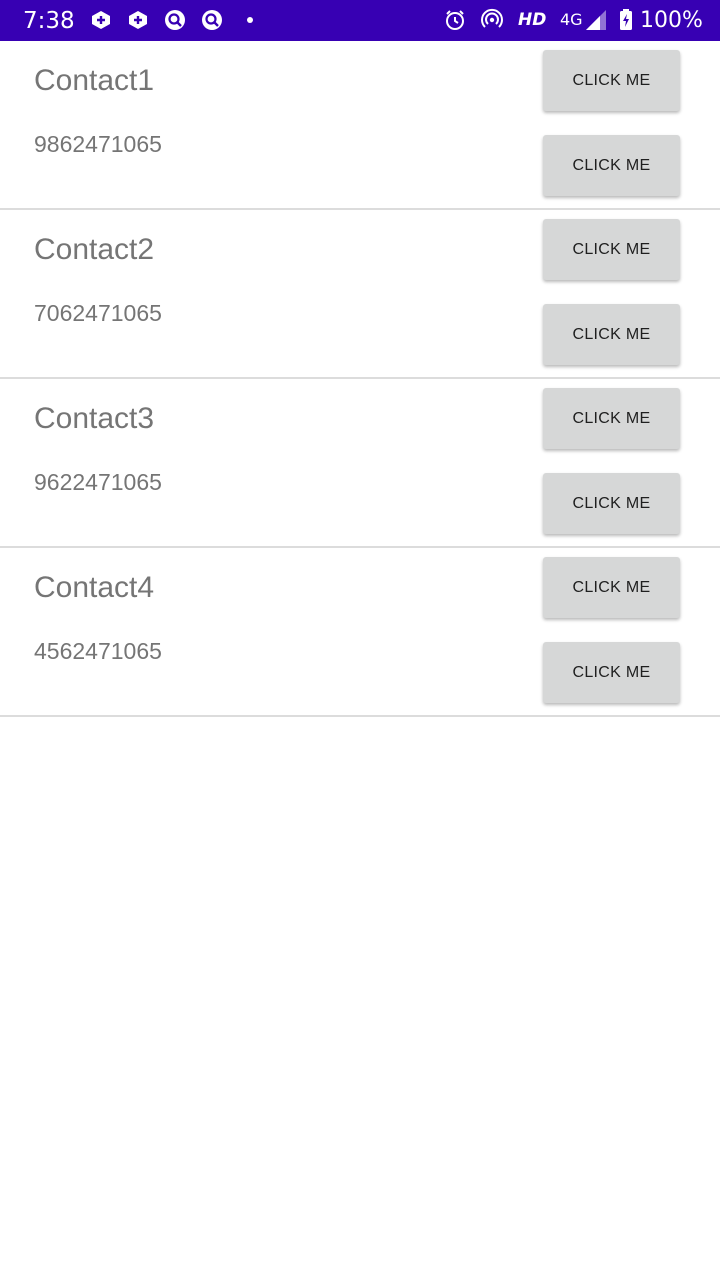  I want to click on contact-phone: 4562471065, so click(98, 651).